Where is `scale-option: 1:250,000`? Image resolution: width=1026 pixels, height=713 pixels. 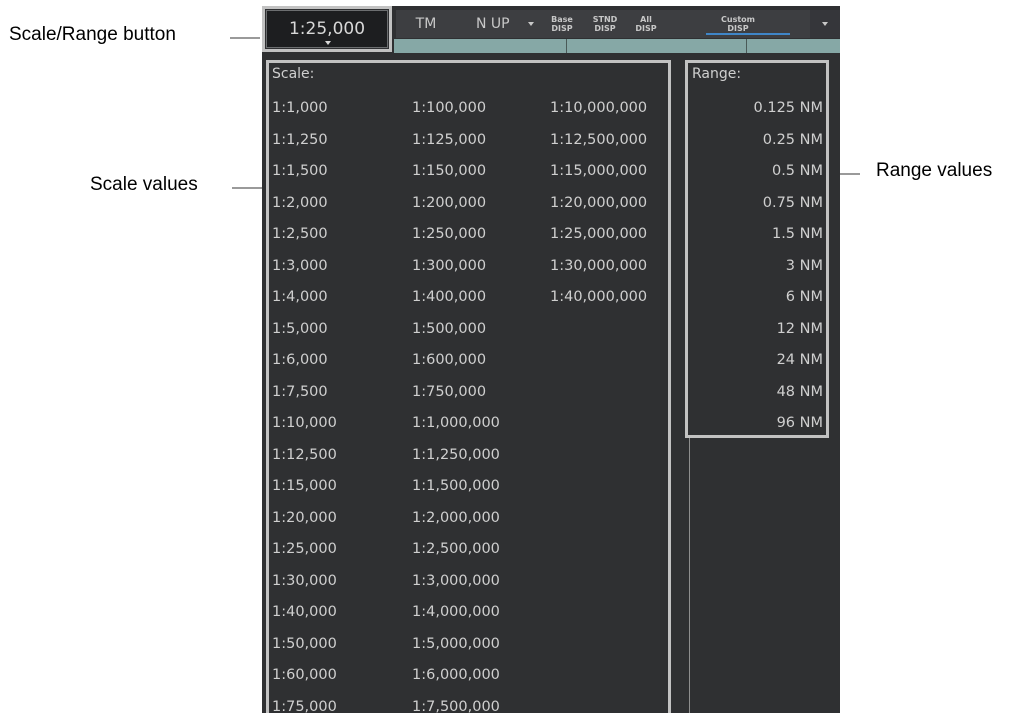
scale-option: 1:250,000 is located at coordinates (449, 234).